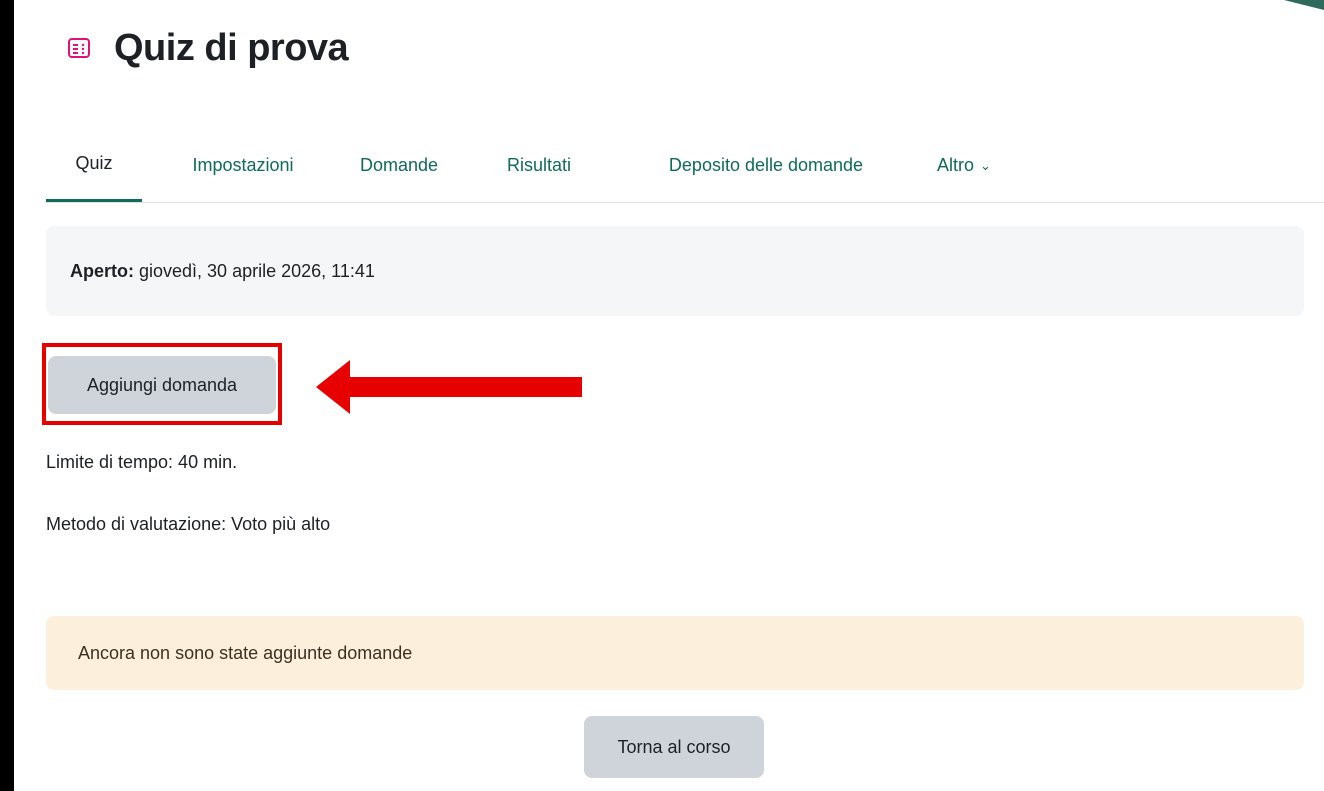  I want to click on tab-label: Impostazioni, so click(243, 164).